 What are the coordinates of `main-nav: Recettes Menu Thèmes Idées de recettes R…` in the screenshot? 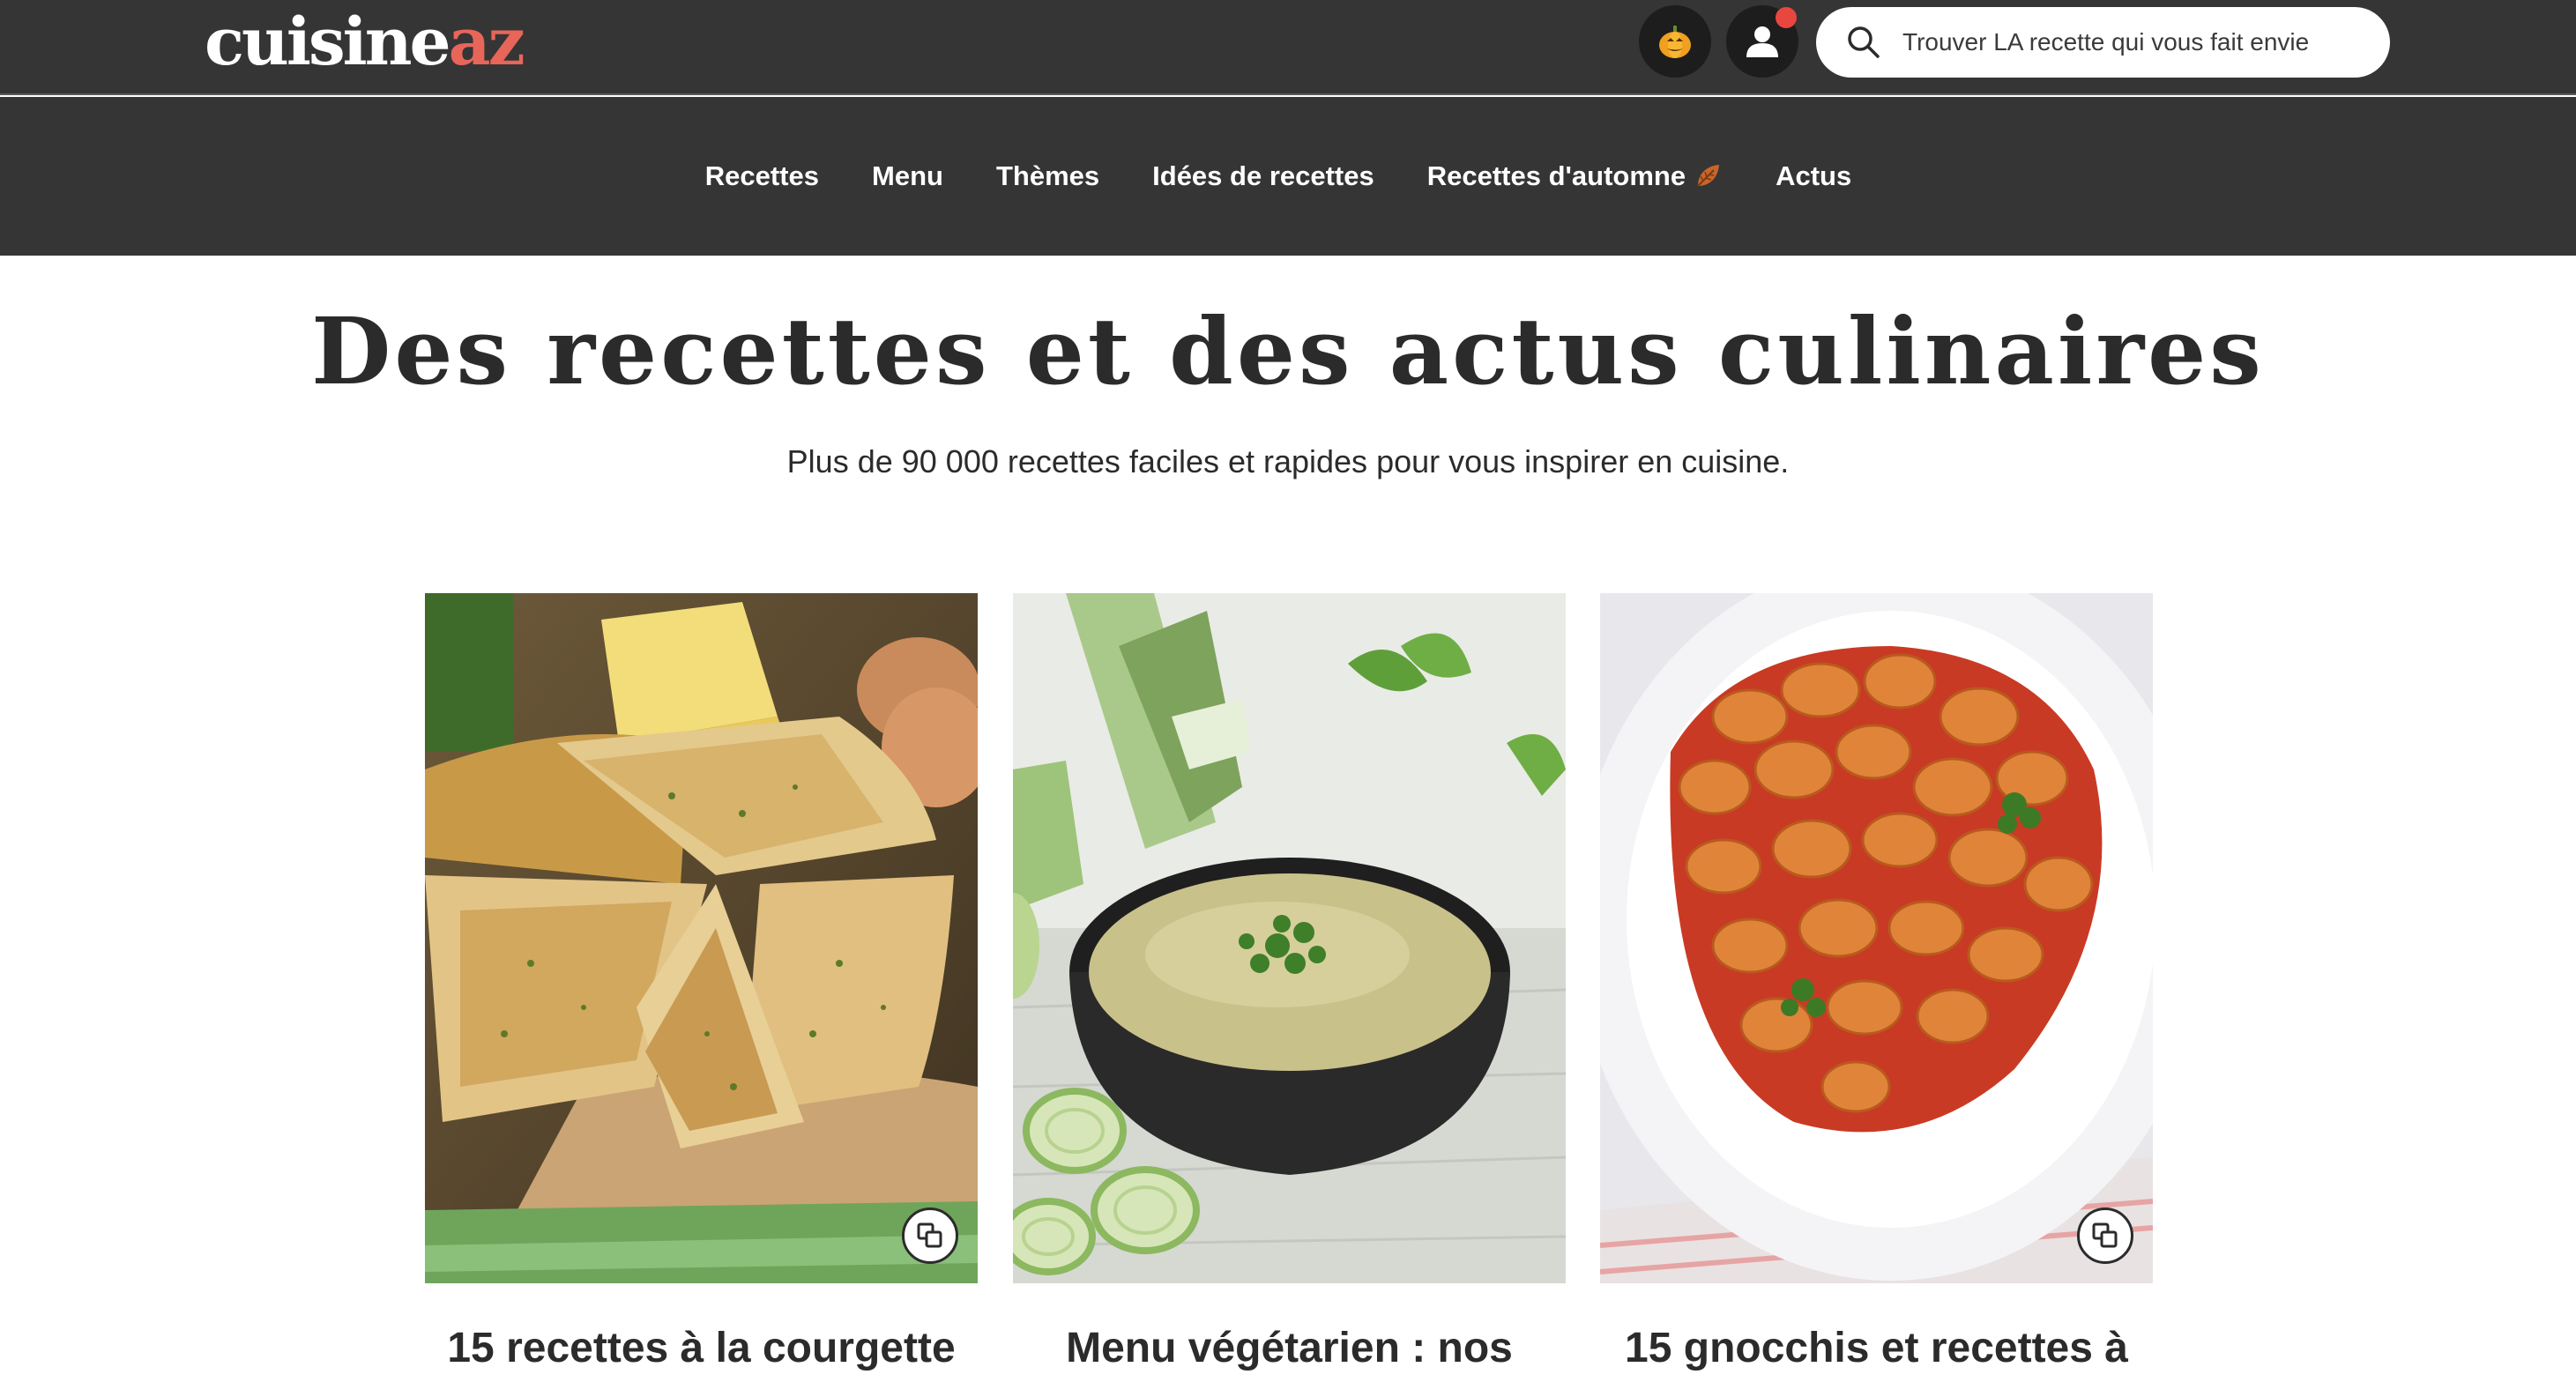 It's located at (1288, 176).